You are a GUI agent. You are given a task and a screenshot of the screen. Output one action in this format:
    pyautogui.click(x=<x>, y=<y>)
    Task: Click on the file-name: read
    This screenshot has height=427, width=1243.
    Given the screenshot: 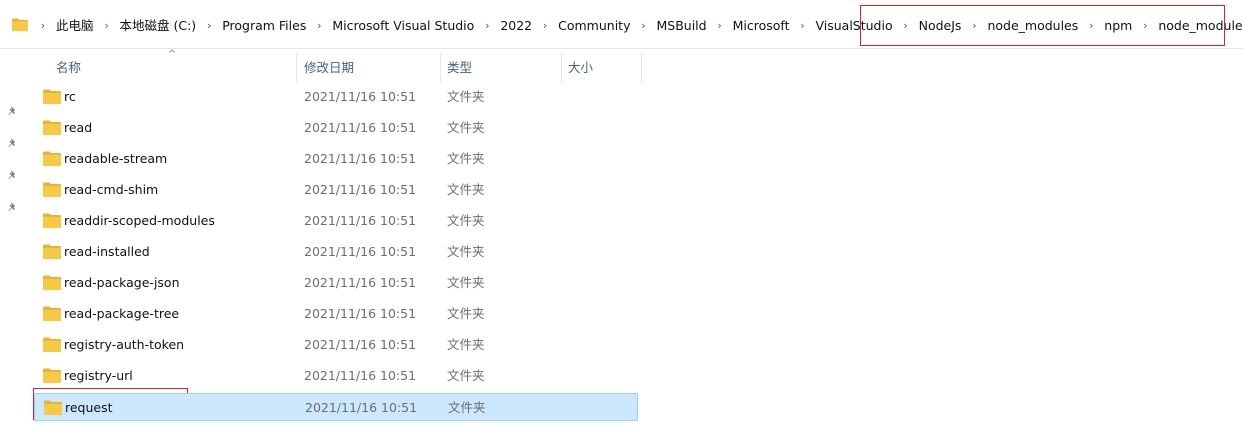 What is the action you would take?
    pyautogui.click(x=78, y=127)
    